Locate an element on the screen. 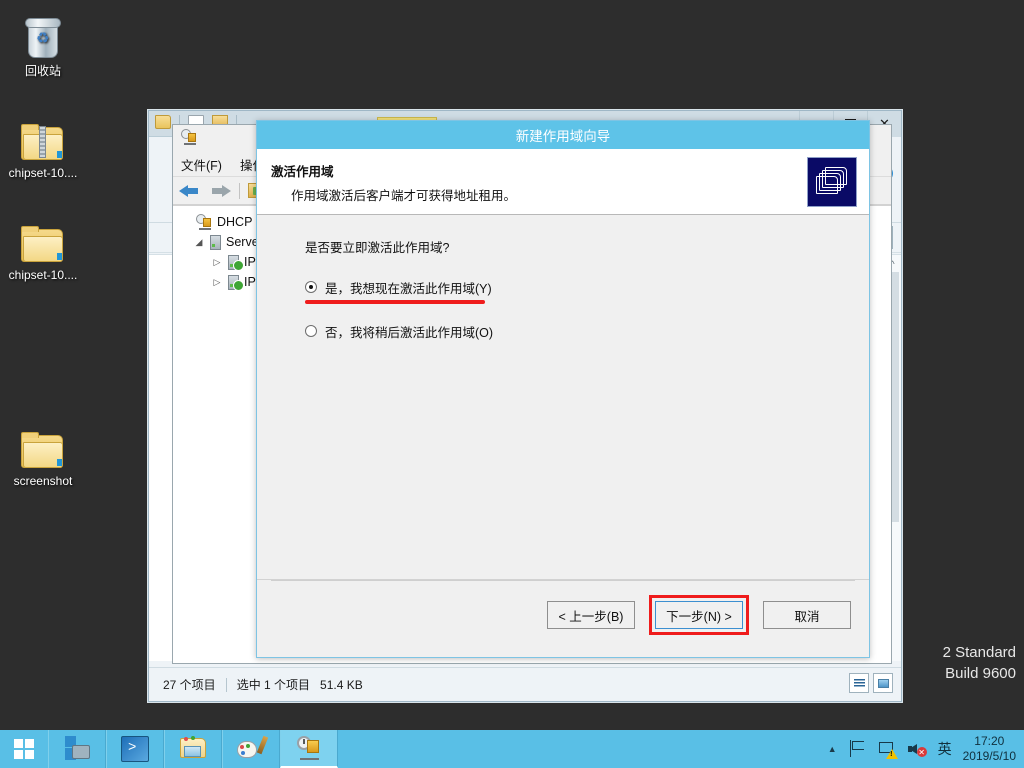 Image resolution: width=1024 pixels, height=768 pixels. powershell-taskbar-icon is located at coordinates (135, 749).